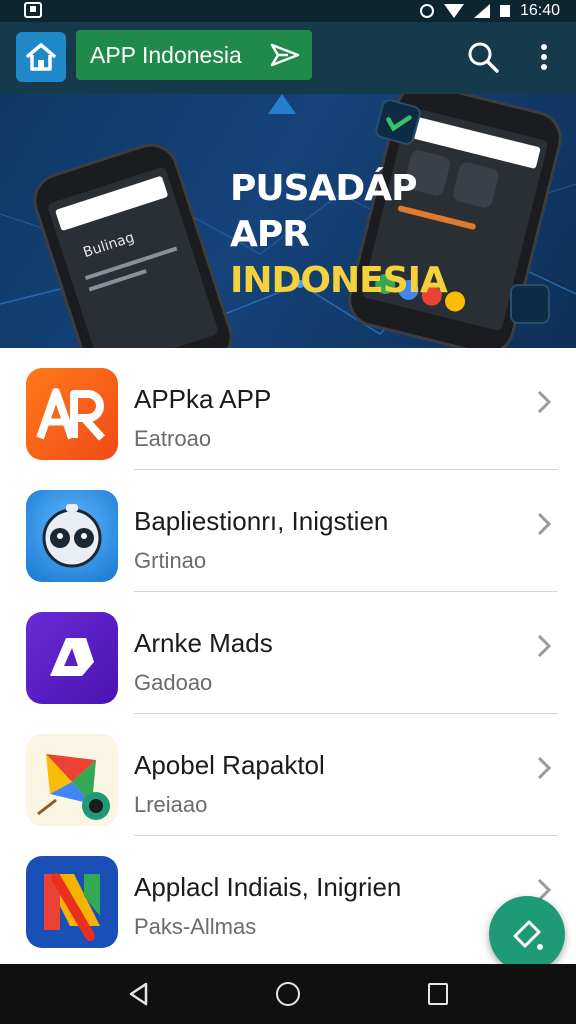  Describe the element at coordinates (288, 11) in the screenshot. I see `status-bar: 16:40` at that location.